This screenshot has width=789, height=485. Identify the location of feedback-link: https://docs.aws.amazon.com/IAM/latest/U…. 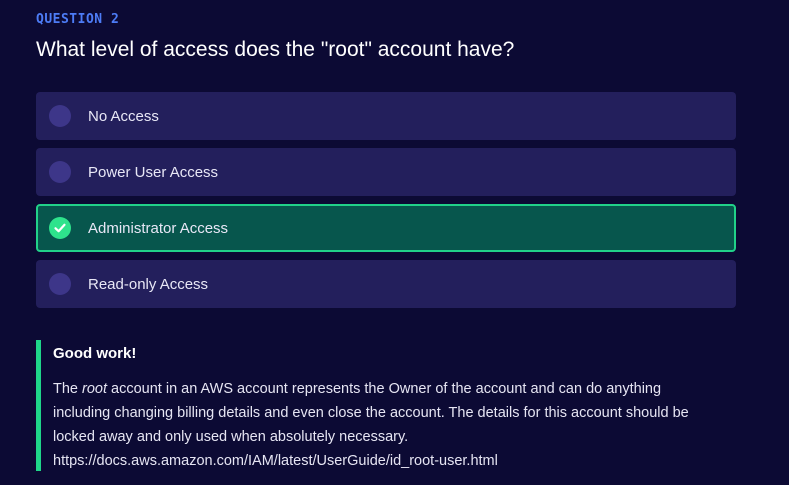
(275, 461).